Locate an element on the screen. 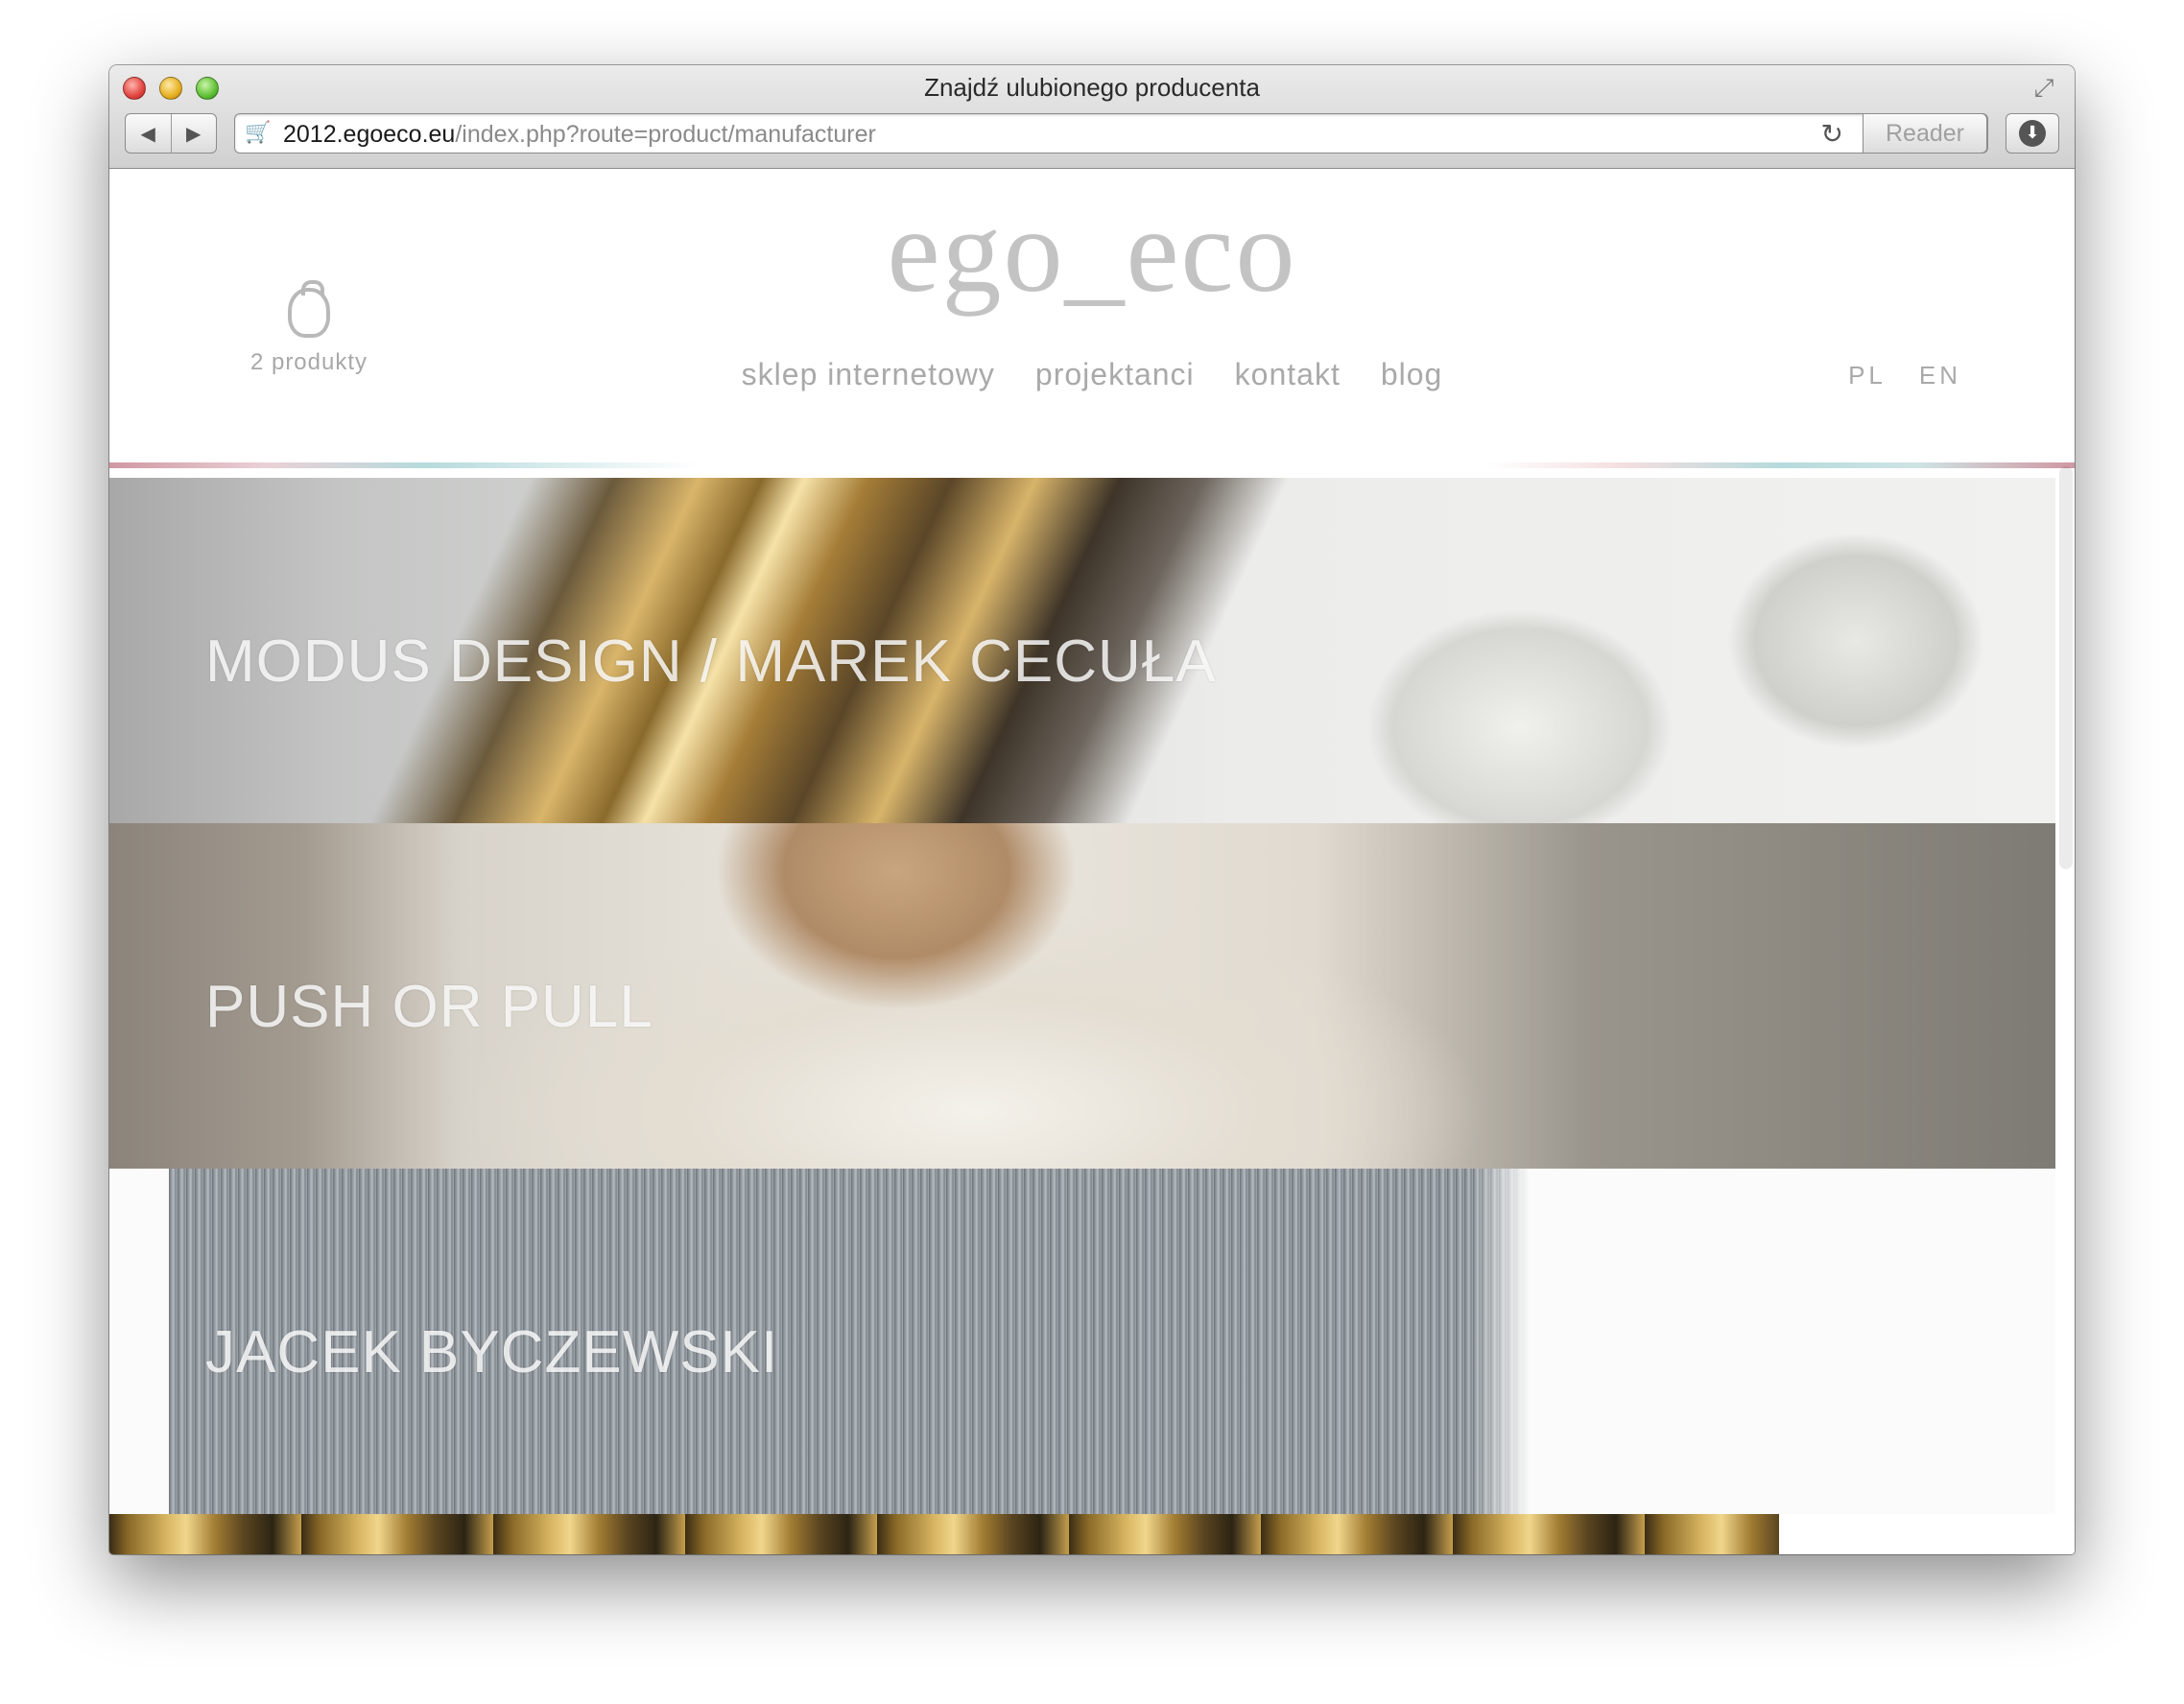 Image resolution: width=2184 pixels, height=1704 pixels. language-switcher: PL EN is located at coordinates (1904, 375).